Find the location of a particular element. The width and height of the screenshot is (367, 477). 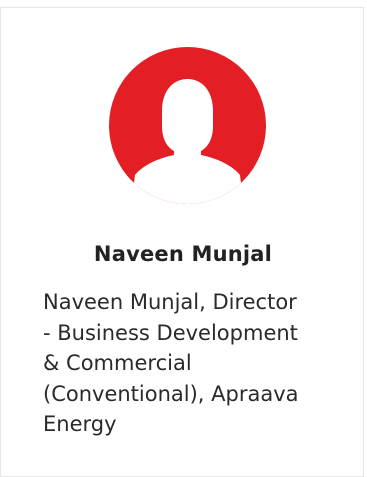

avatar is located at coordinates (187, 125).